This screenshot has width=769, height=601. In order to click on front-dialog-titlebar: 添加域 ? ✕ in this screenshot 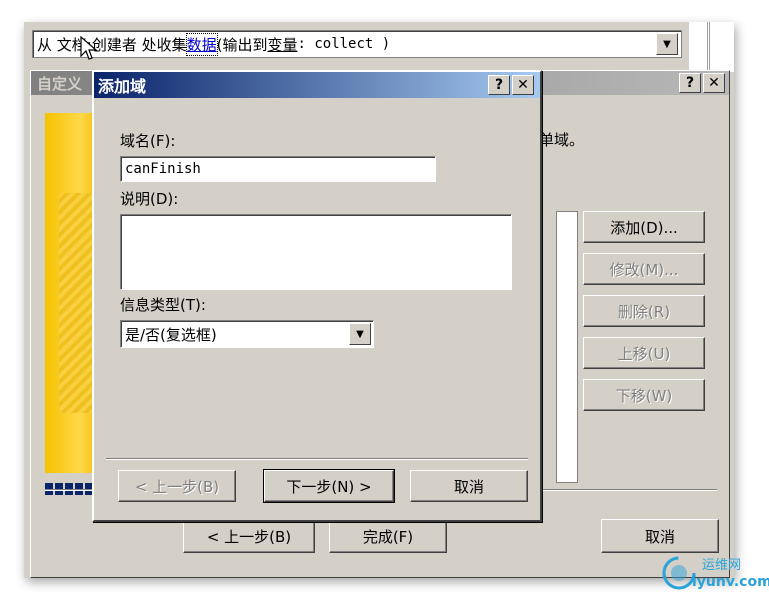, I will do `click(317, 85)`.